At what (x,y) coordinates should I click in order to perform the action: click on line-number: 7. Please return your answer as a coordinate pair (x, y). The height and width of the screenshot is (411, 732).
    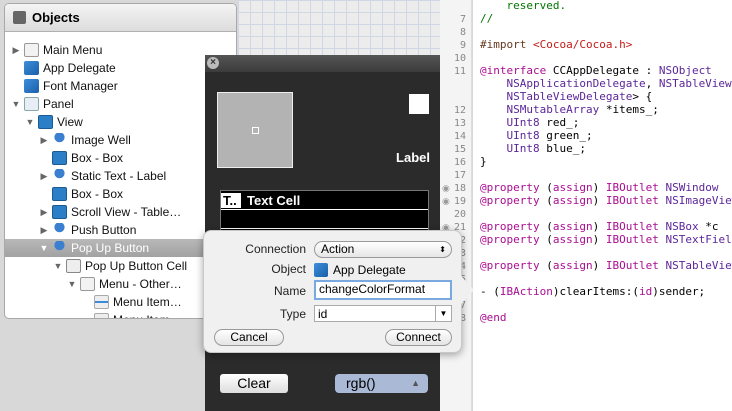
    Looking at the image, I should click on (462, 19).